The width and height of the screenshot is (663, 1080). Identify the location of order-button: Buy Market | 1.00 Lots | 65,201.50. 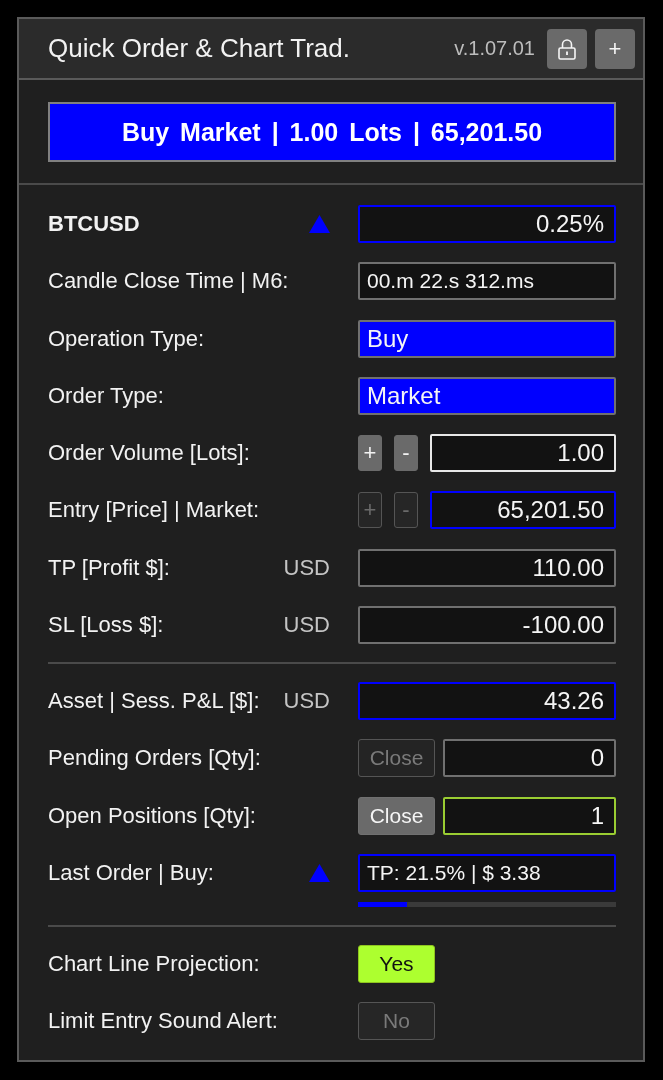
(332, 132).